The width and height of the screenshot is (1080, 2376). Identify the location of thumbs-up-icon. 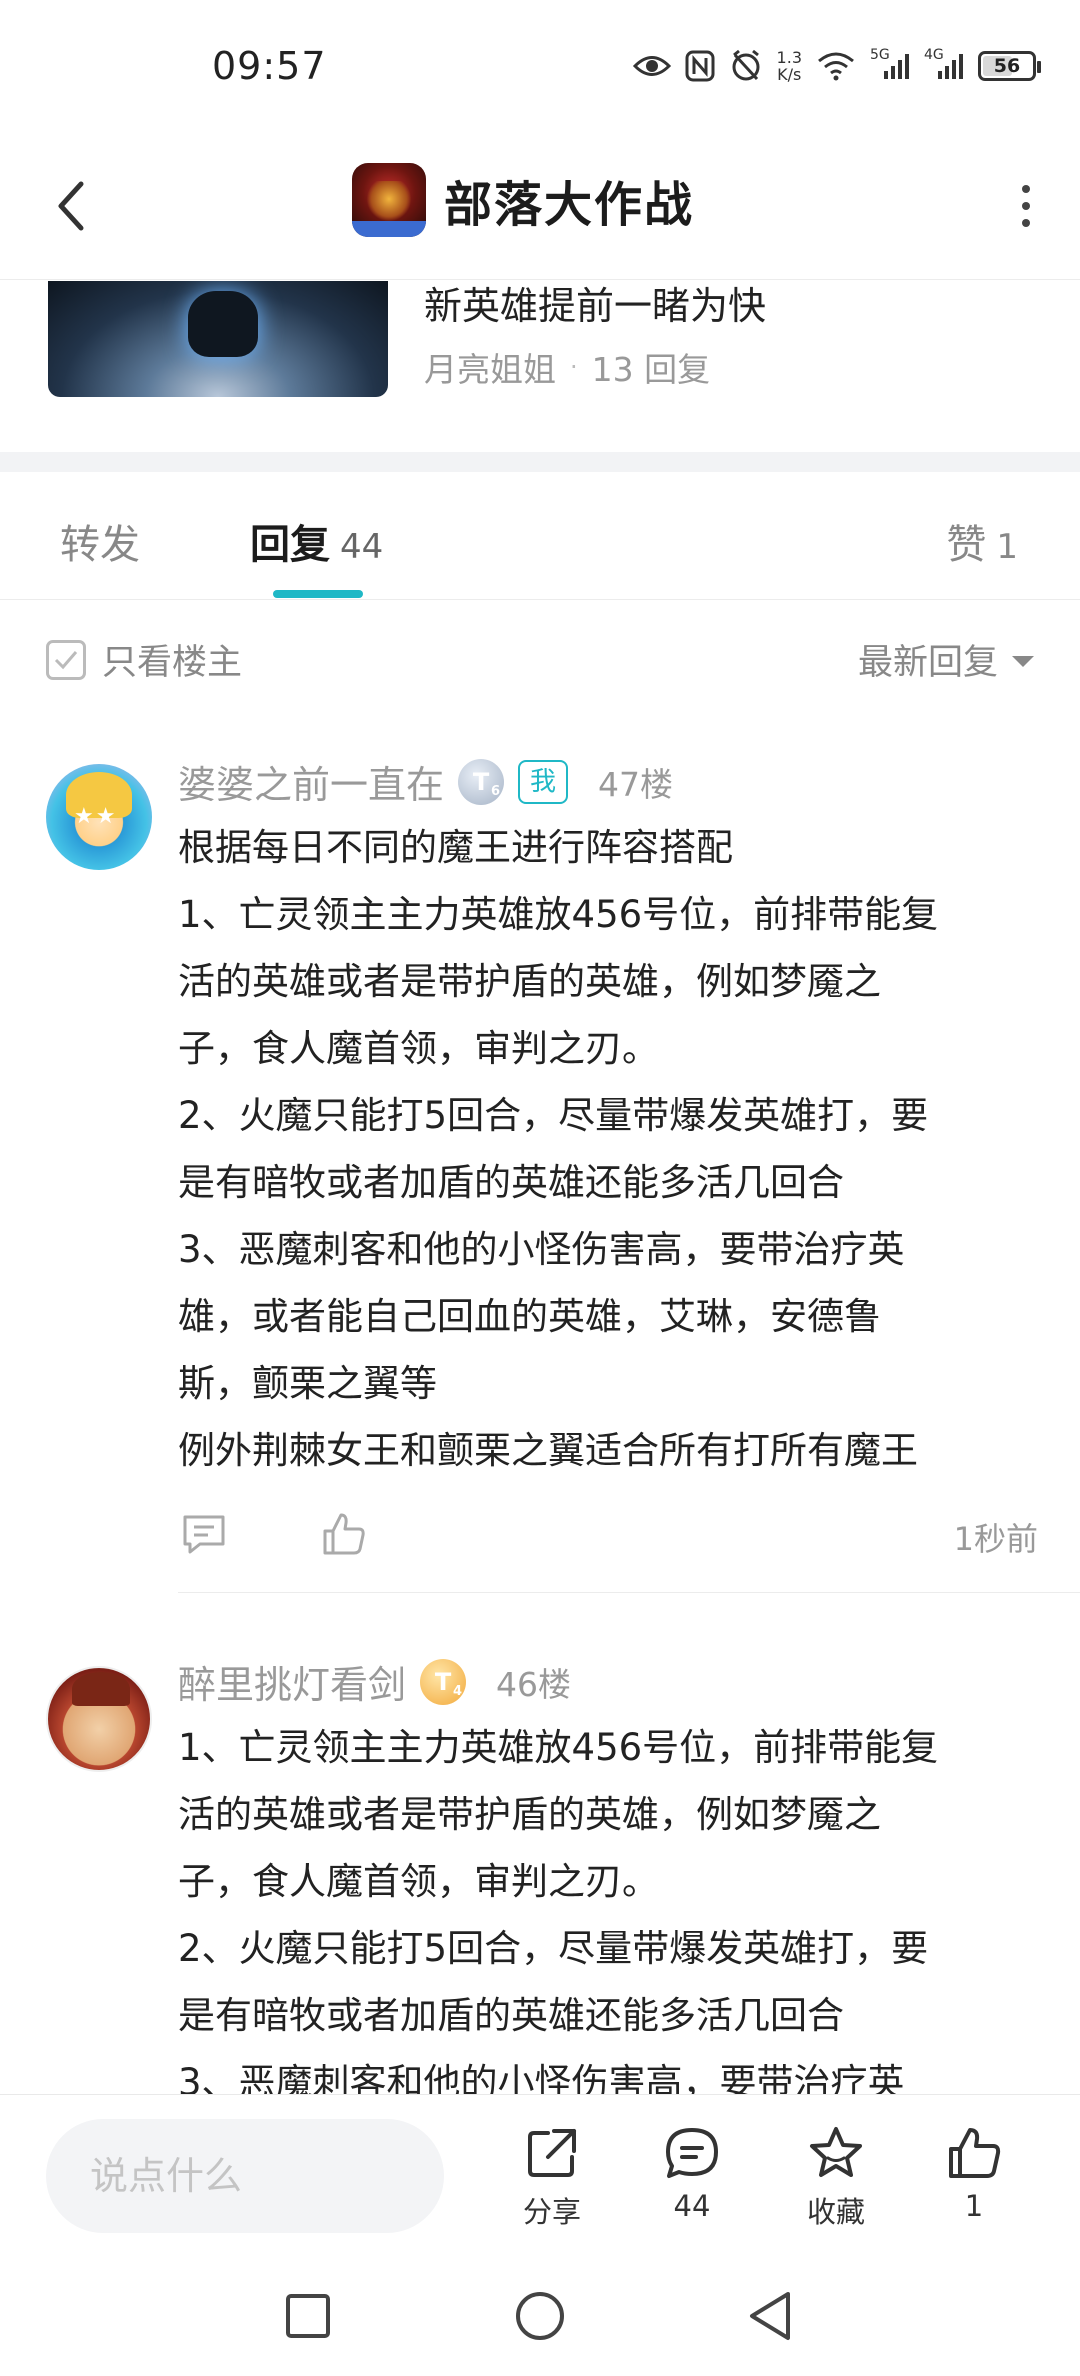
(975, 2153).